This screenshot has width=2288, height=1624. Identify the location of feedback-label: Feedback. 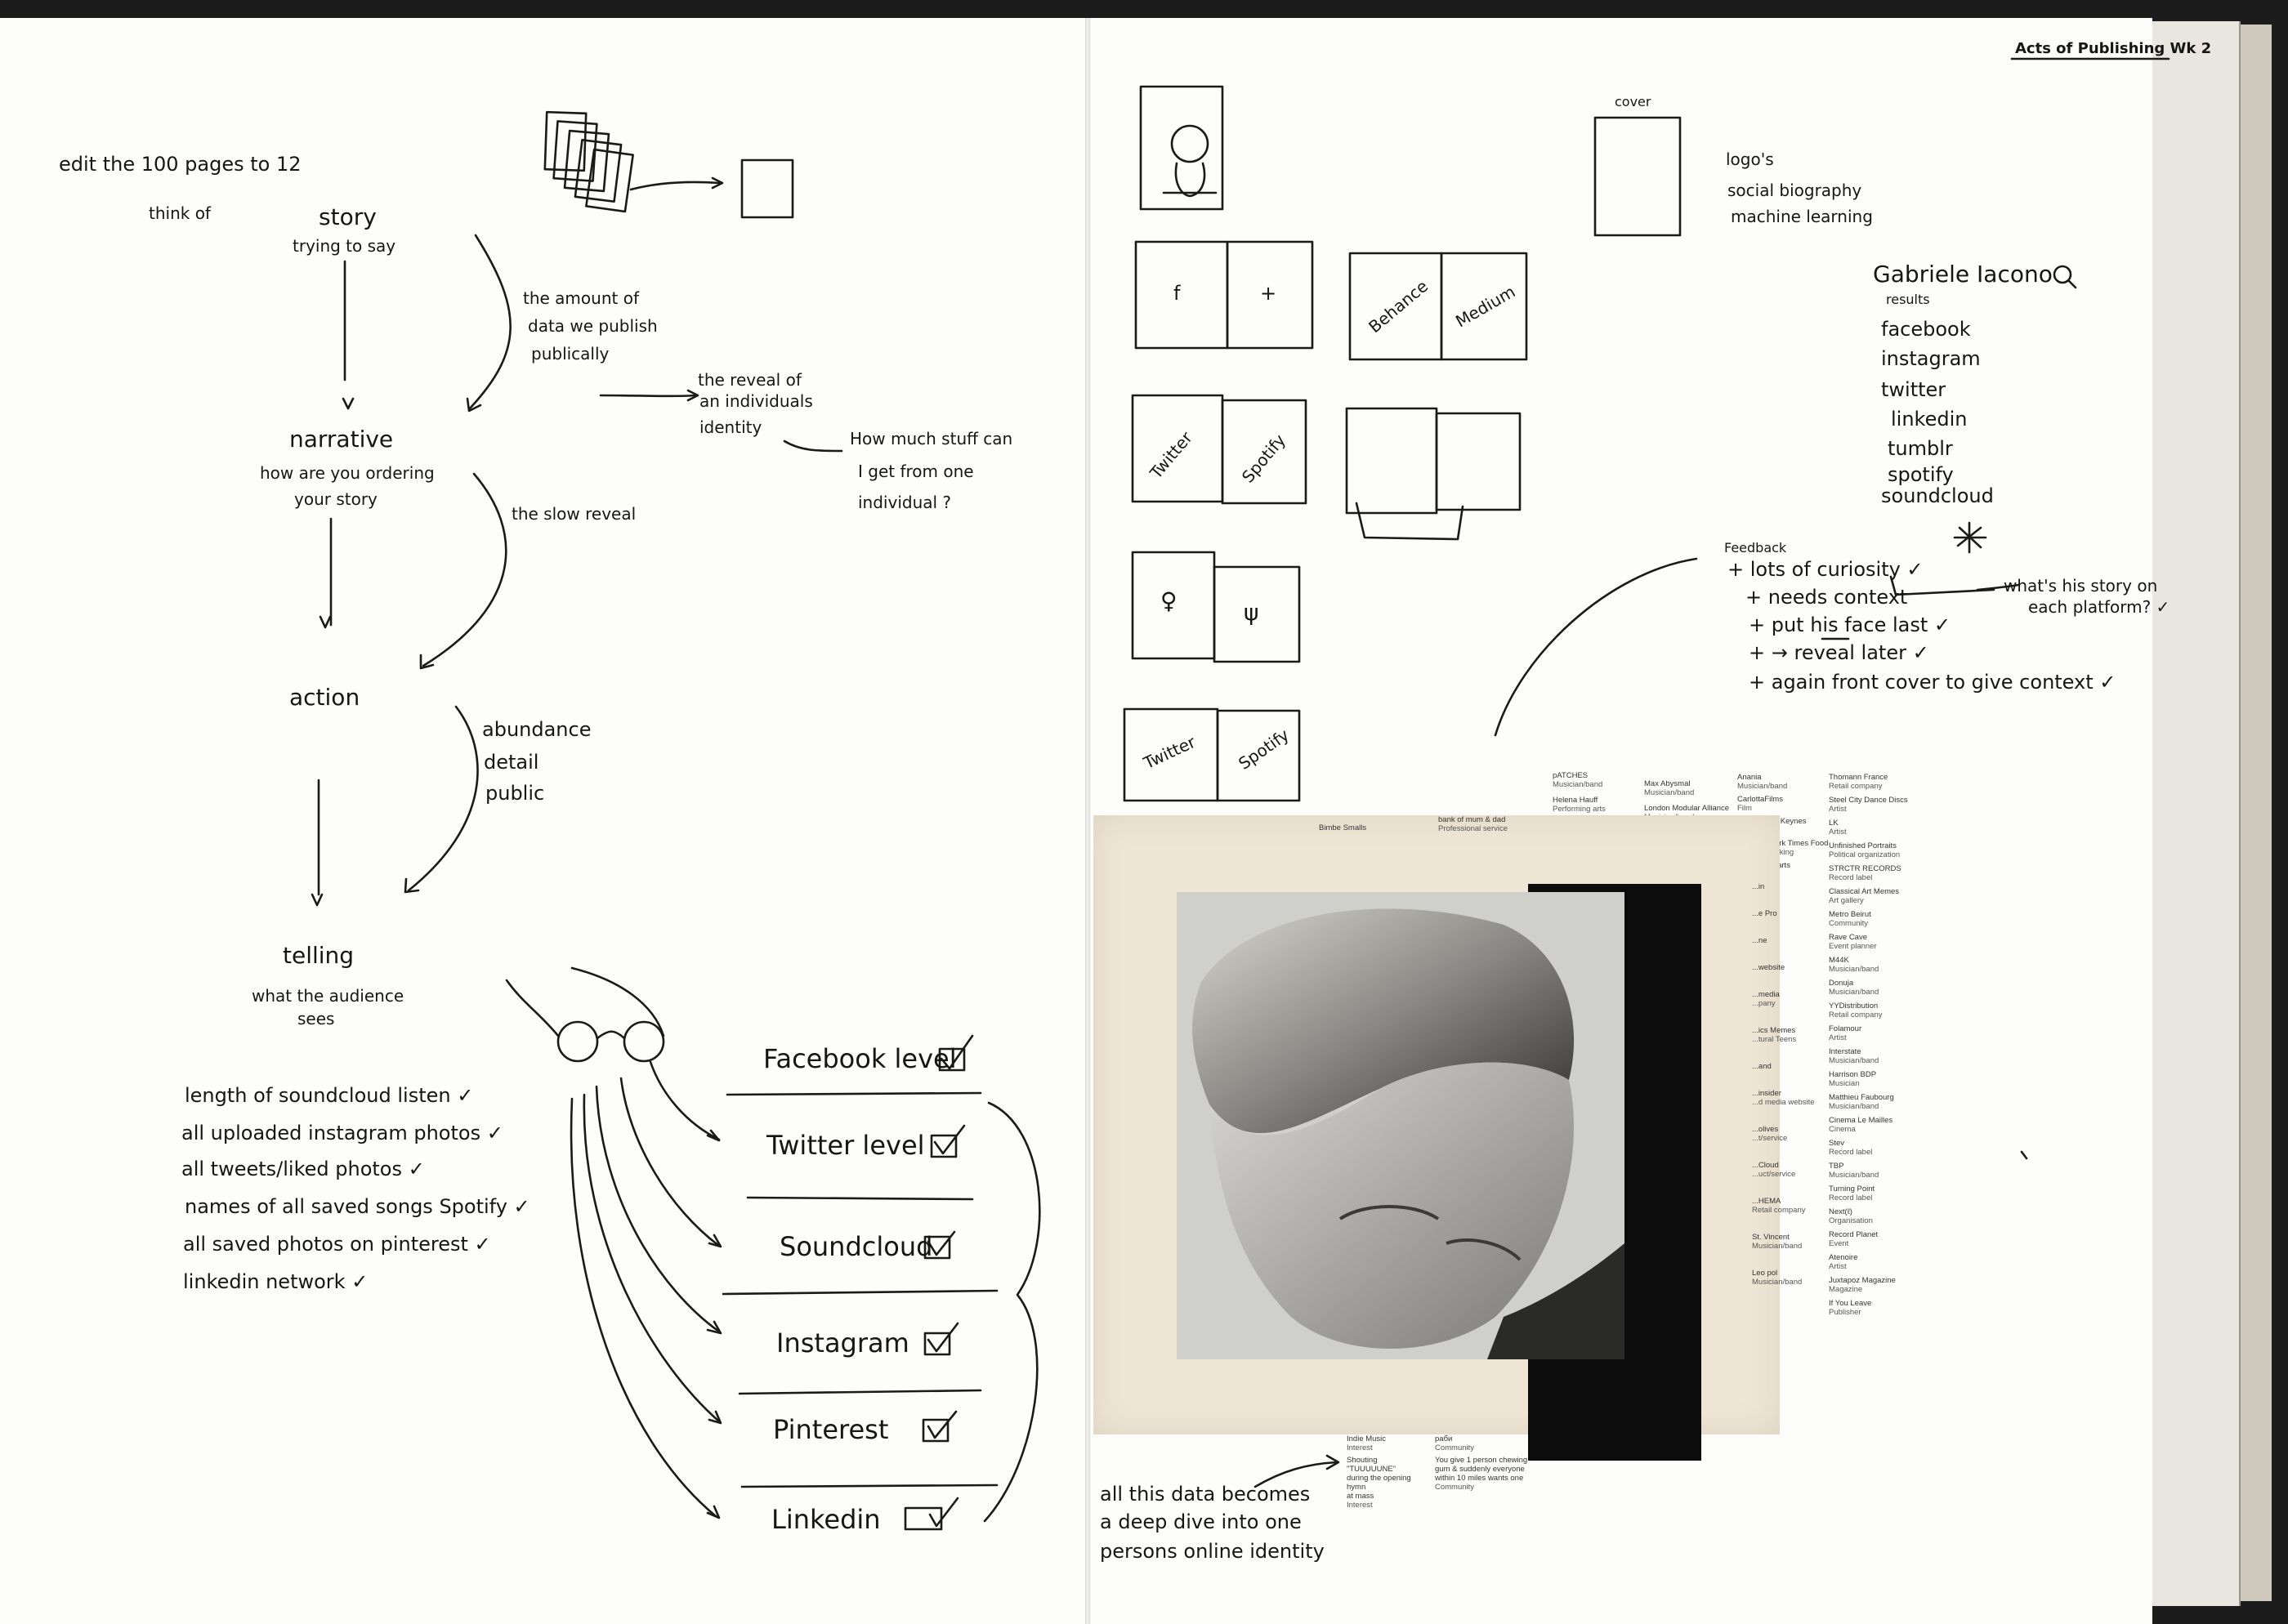
(1755, 547).